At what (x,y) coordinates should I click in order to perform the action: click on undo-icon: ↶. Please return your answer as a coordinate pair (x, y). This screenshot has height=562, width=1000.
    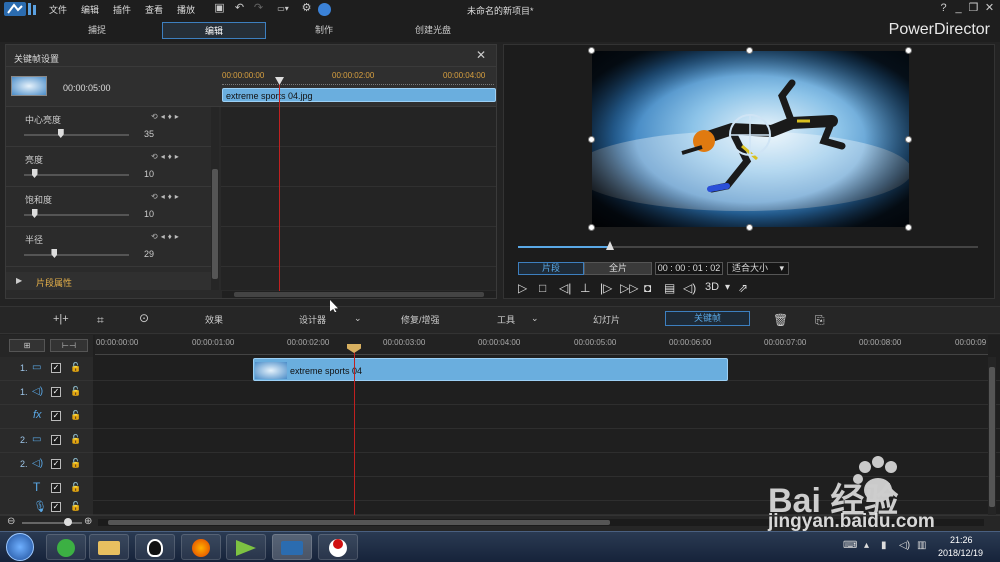
    Looking at the image, I should click on (239, 8).